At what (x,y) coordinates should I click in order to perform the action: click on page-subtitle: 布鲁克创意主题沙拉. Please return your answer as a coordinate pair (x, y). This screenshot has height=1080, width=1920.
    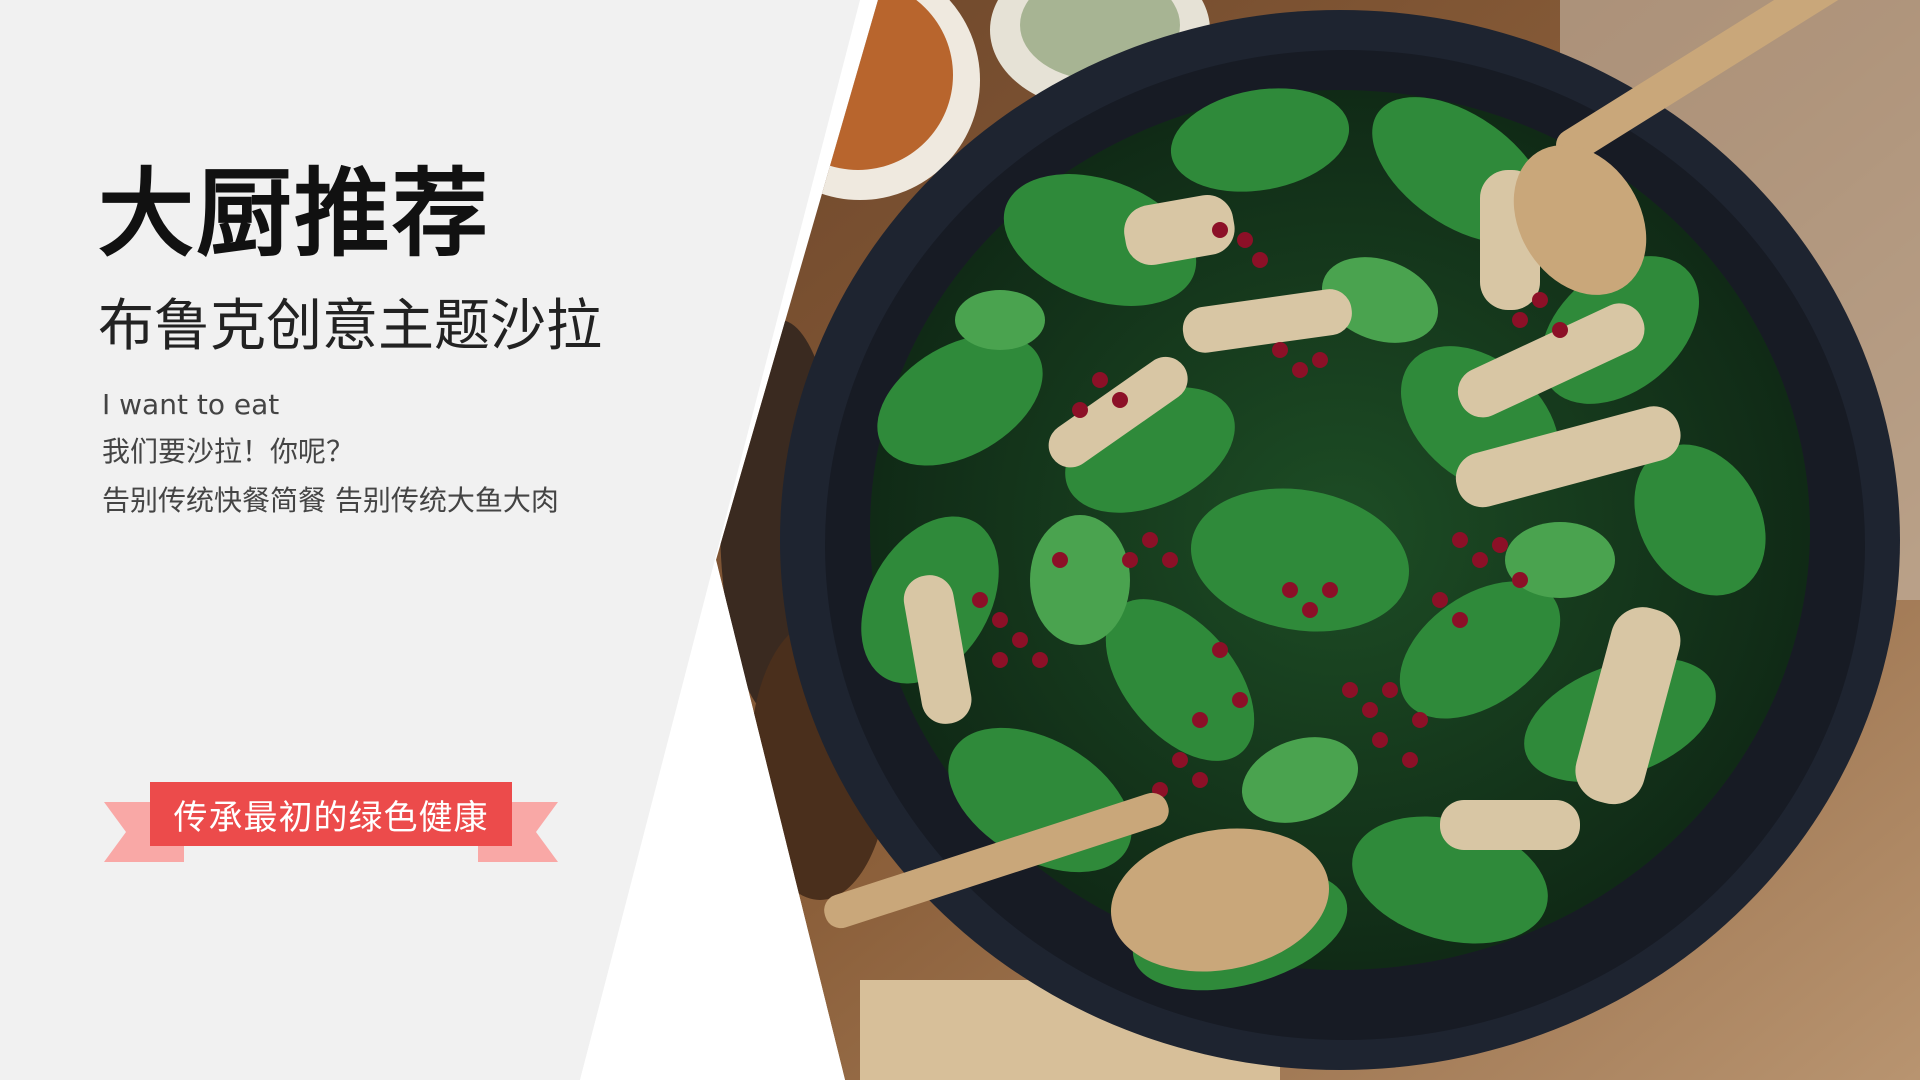
    Looking at the image, I should click on (350, 326).